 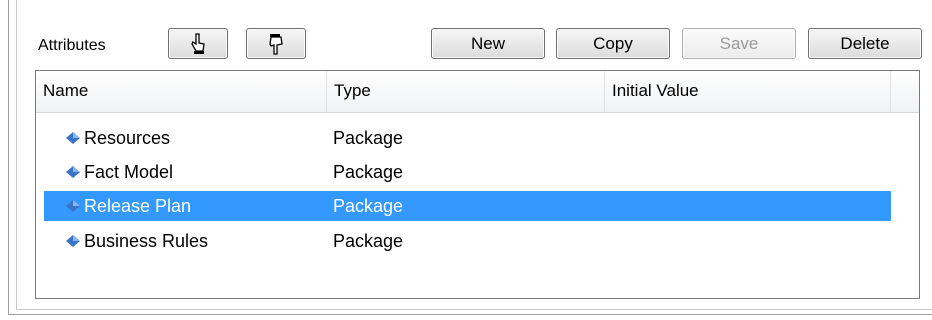 What do you see at coordinates (72, 45) in the screenshot?
I see `attributes-title: Attributes` at bounding box center [72, 45].